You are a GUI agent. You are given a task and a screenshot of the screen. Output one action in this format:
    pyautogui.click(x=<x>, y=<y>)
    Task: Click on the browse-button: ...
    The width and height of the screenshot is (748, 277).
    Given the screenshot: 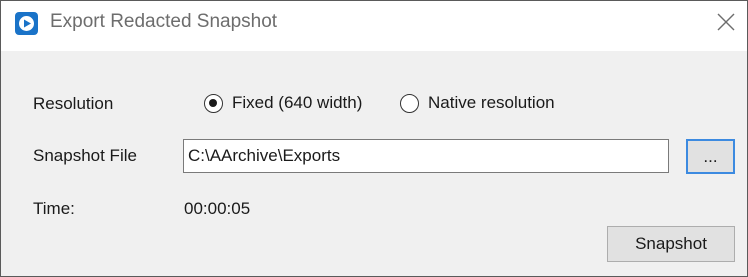 What is the action you would take?
    pyautogui.click(x=710, y=156)
    